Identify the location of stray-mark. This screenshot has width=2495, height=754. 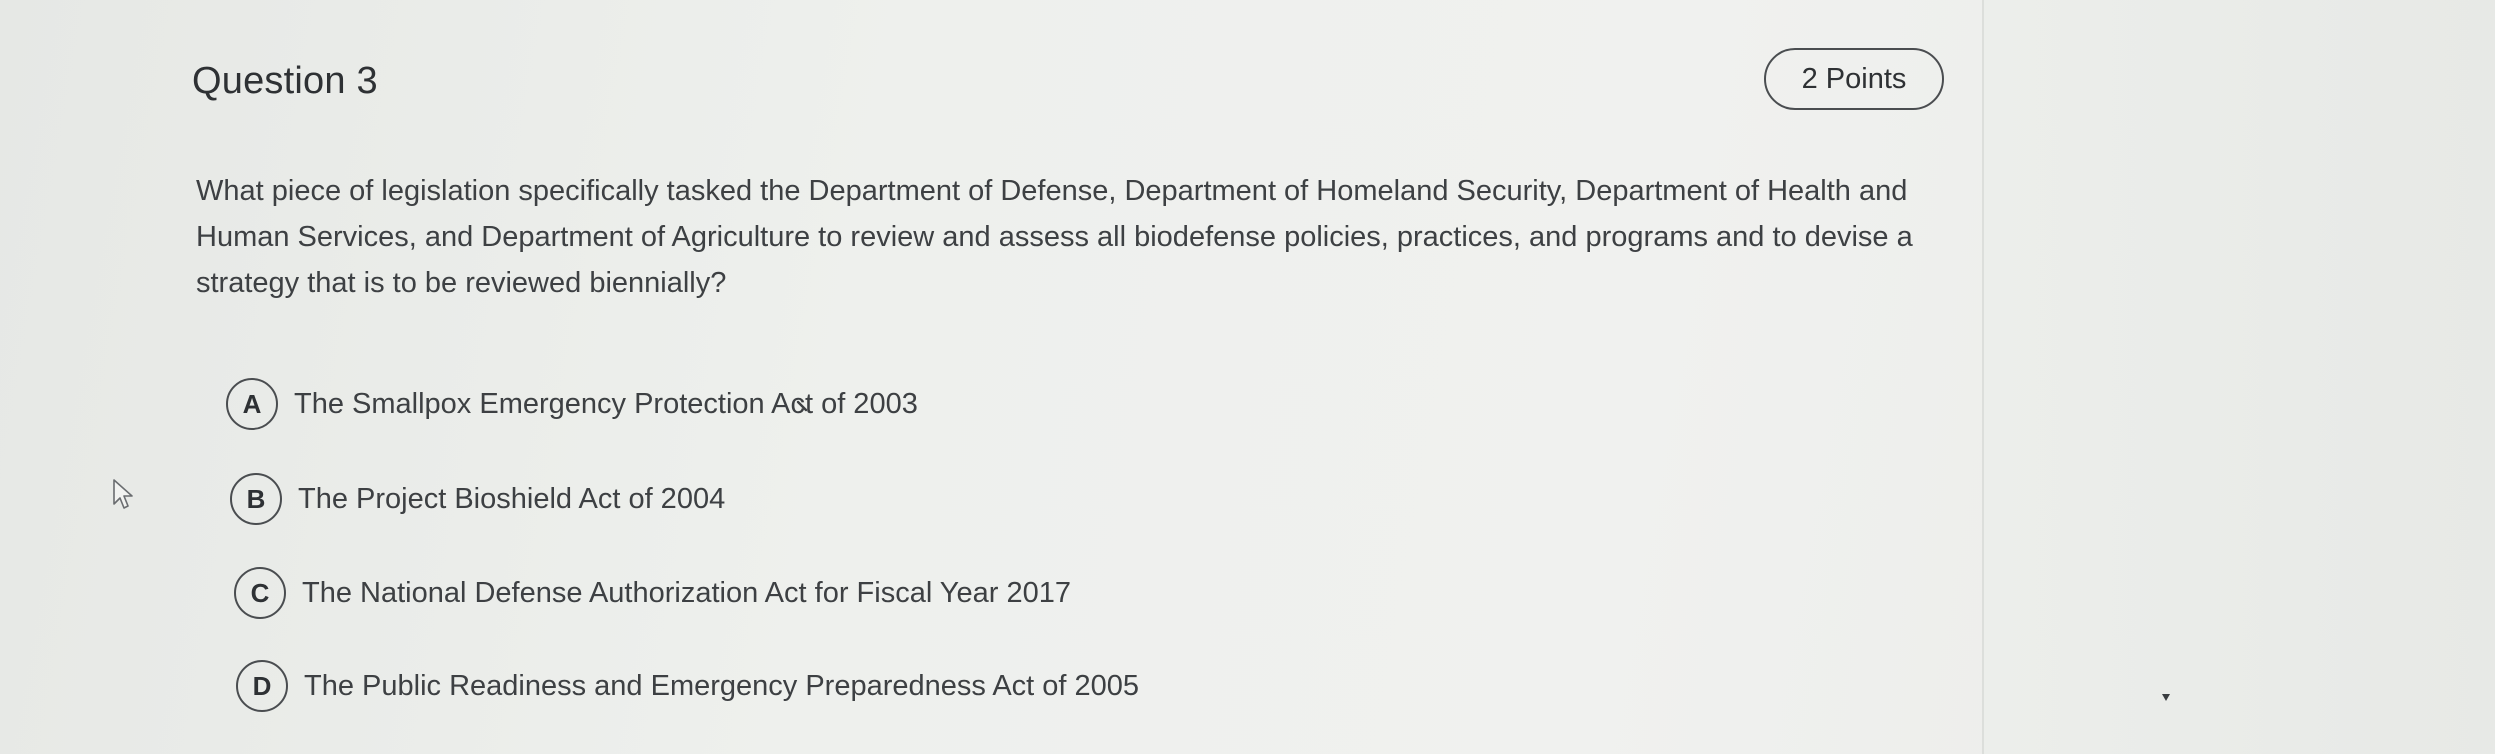
(802, 406).